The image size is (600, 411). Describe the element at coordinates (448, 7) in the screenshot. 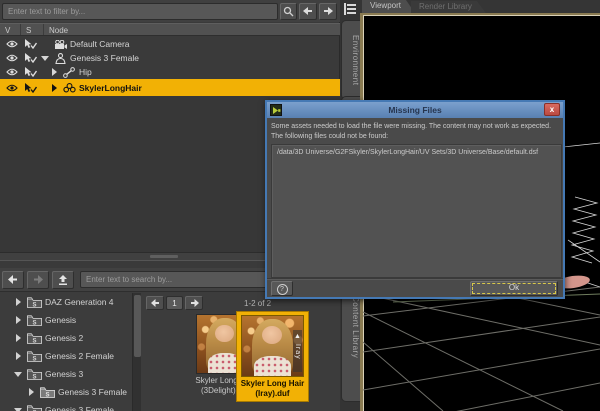

I see `tab-render-library: Render Library` at that location.